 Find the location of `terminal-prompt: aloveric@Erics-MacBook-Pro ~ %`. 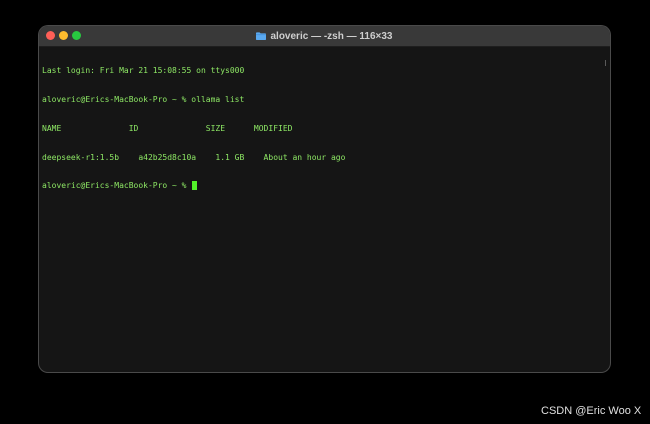

terminal-prompt: aloveric@Erics-MacBook-Pro ~ % is located at coordinates (117, 186).